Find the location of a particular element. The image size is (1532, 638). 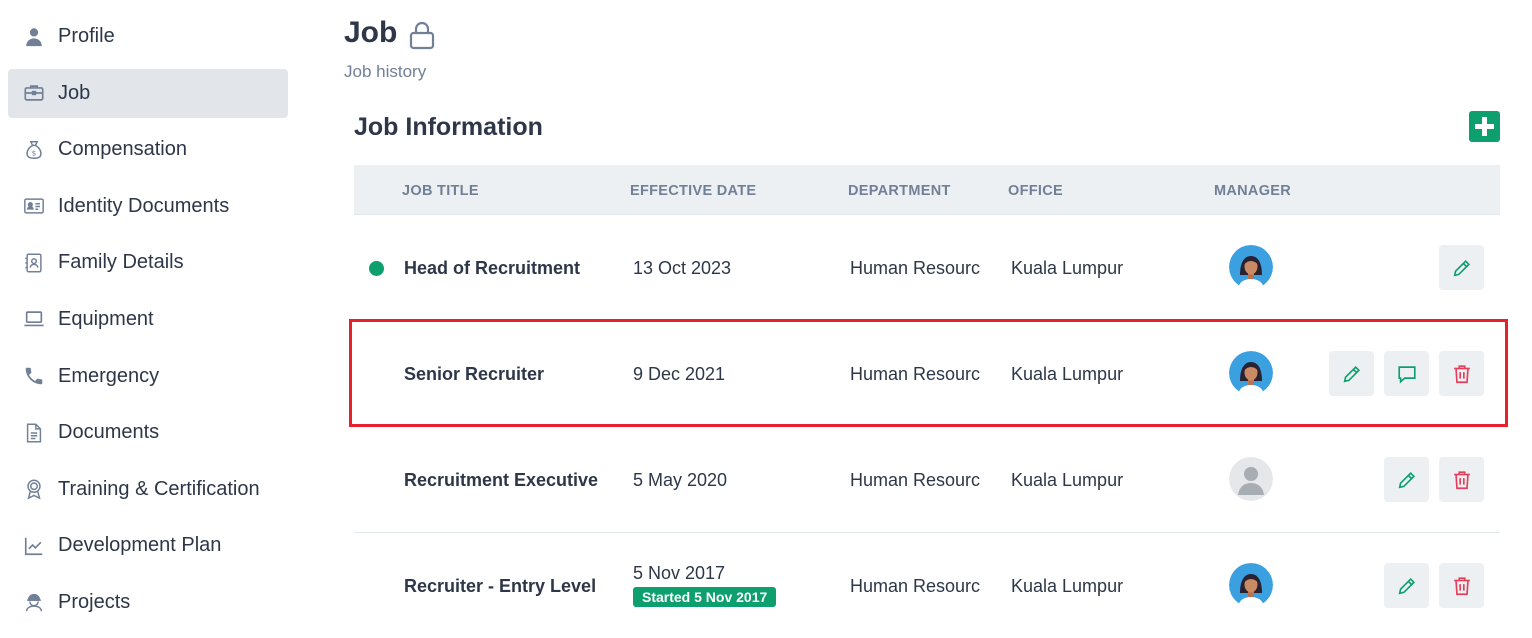

job-title-cell: Head of Recruitment is located at coordinates (492, 268).